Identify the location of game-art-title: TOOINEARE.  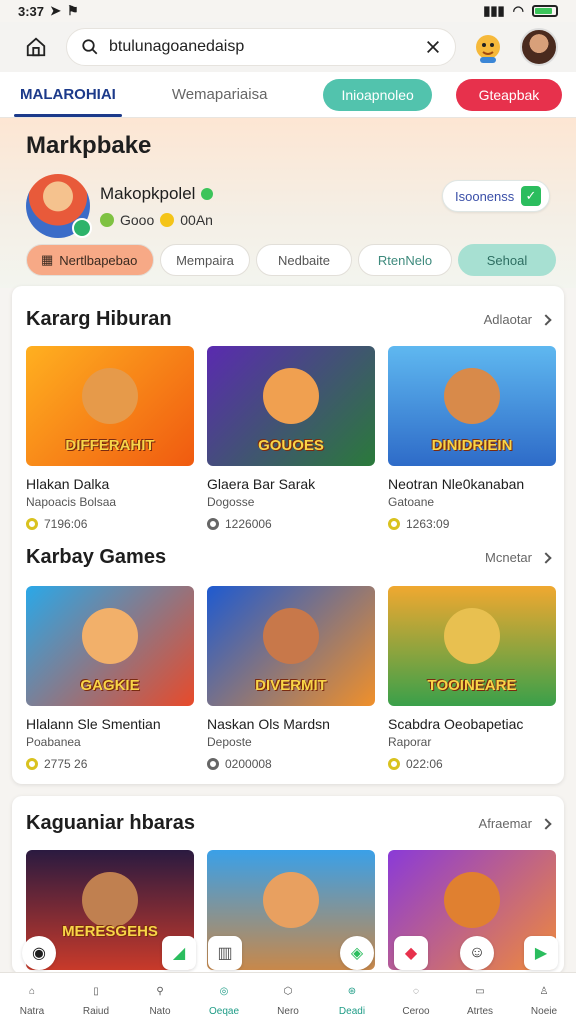
(472, 685).